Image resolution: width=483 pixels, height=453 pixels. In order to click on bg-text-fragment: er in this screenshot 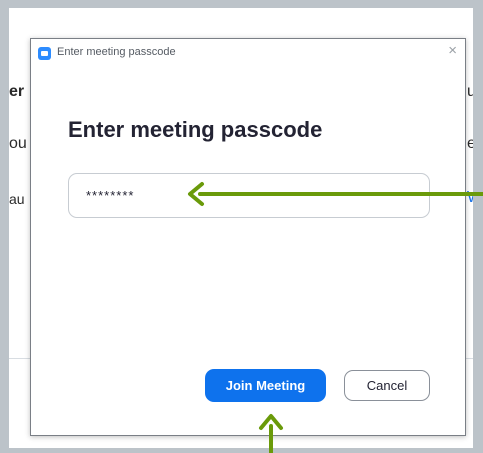, I will do `click(17, 91)`.